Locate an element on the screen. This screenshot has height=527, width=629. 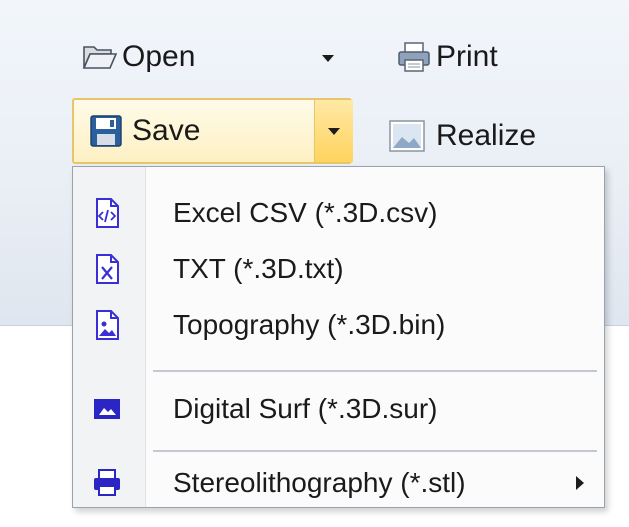
printer-icon is located at coordinates (414, 57).